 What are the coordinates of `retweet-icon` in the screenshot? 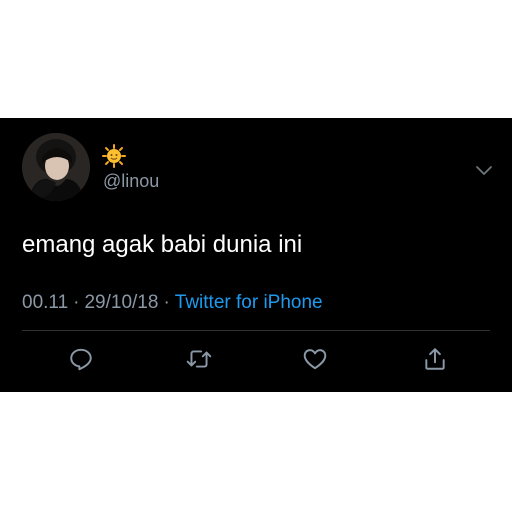 It's located at (199, 359).